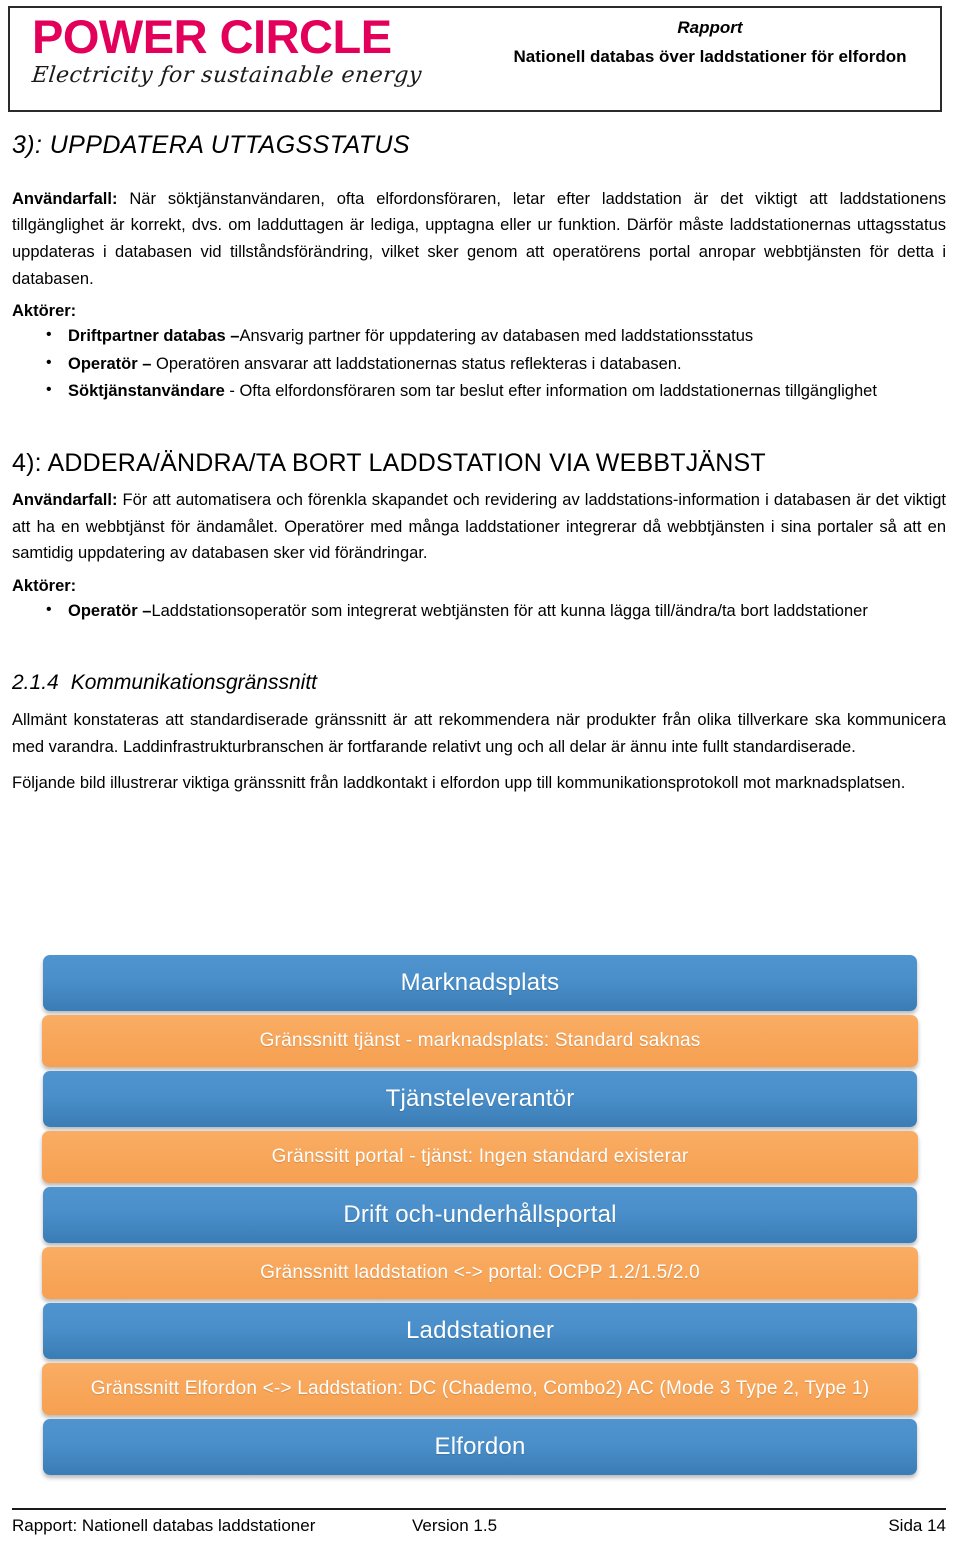 The width and height of the screenshot is (960, 1562). Describe the element at coordinates (154, 336) in the screenshot. I see `actor-name: Driftpartner databas –` at that location.